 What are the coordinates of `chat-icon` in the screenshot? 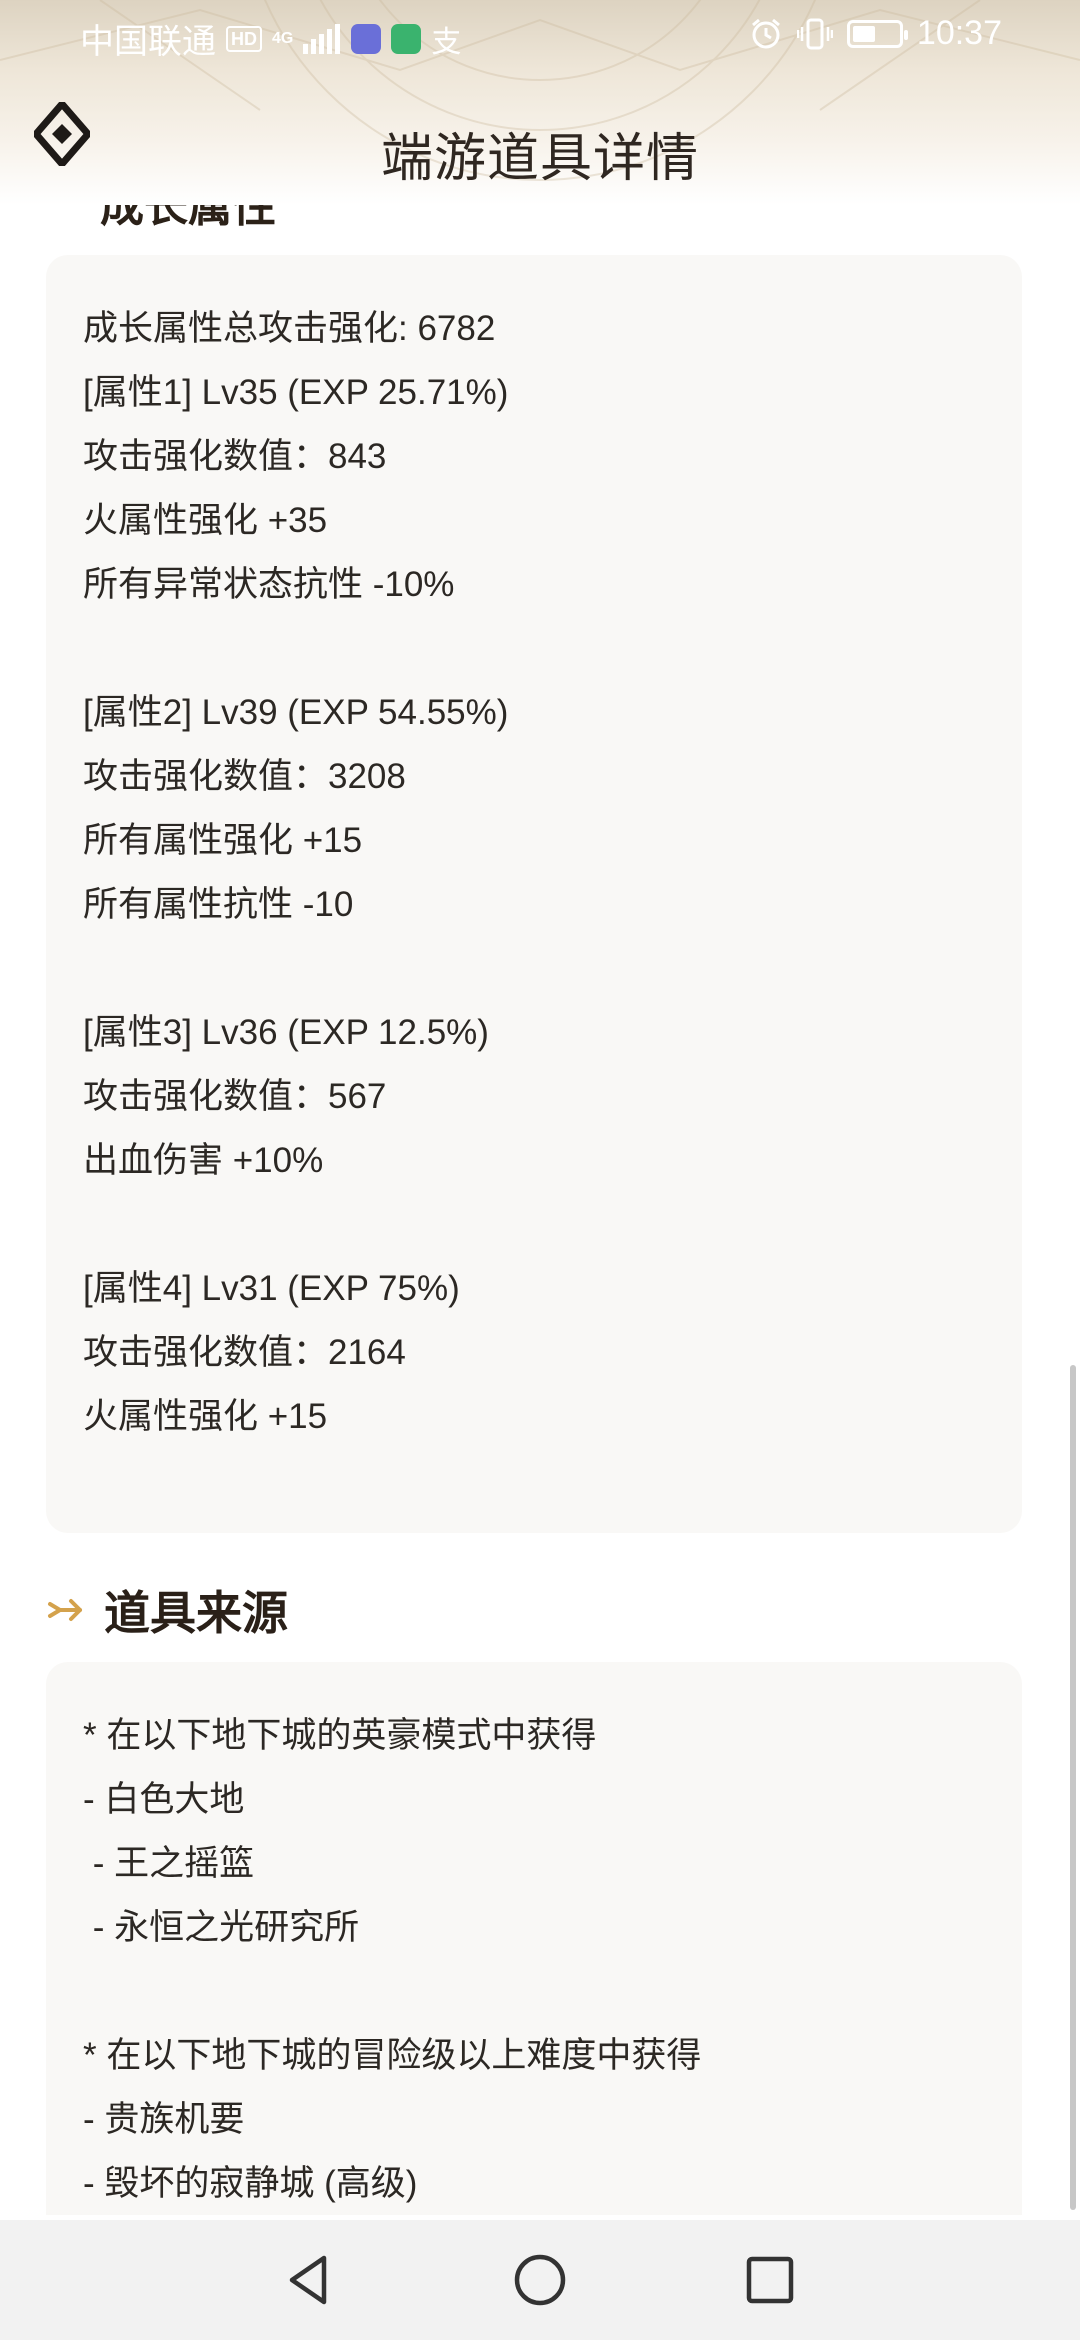 It's located at (406, 38).